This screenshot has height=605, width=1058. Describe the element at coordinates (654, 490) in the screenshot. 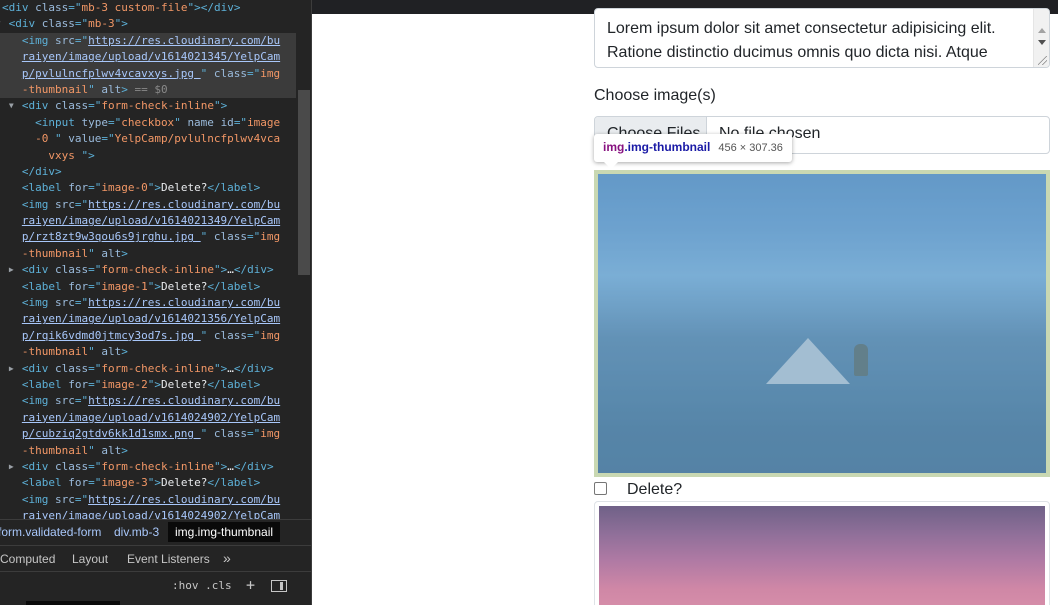

I see `delete-label: Delete?` at that location.